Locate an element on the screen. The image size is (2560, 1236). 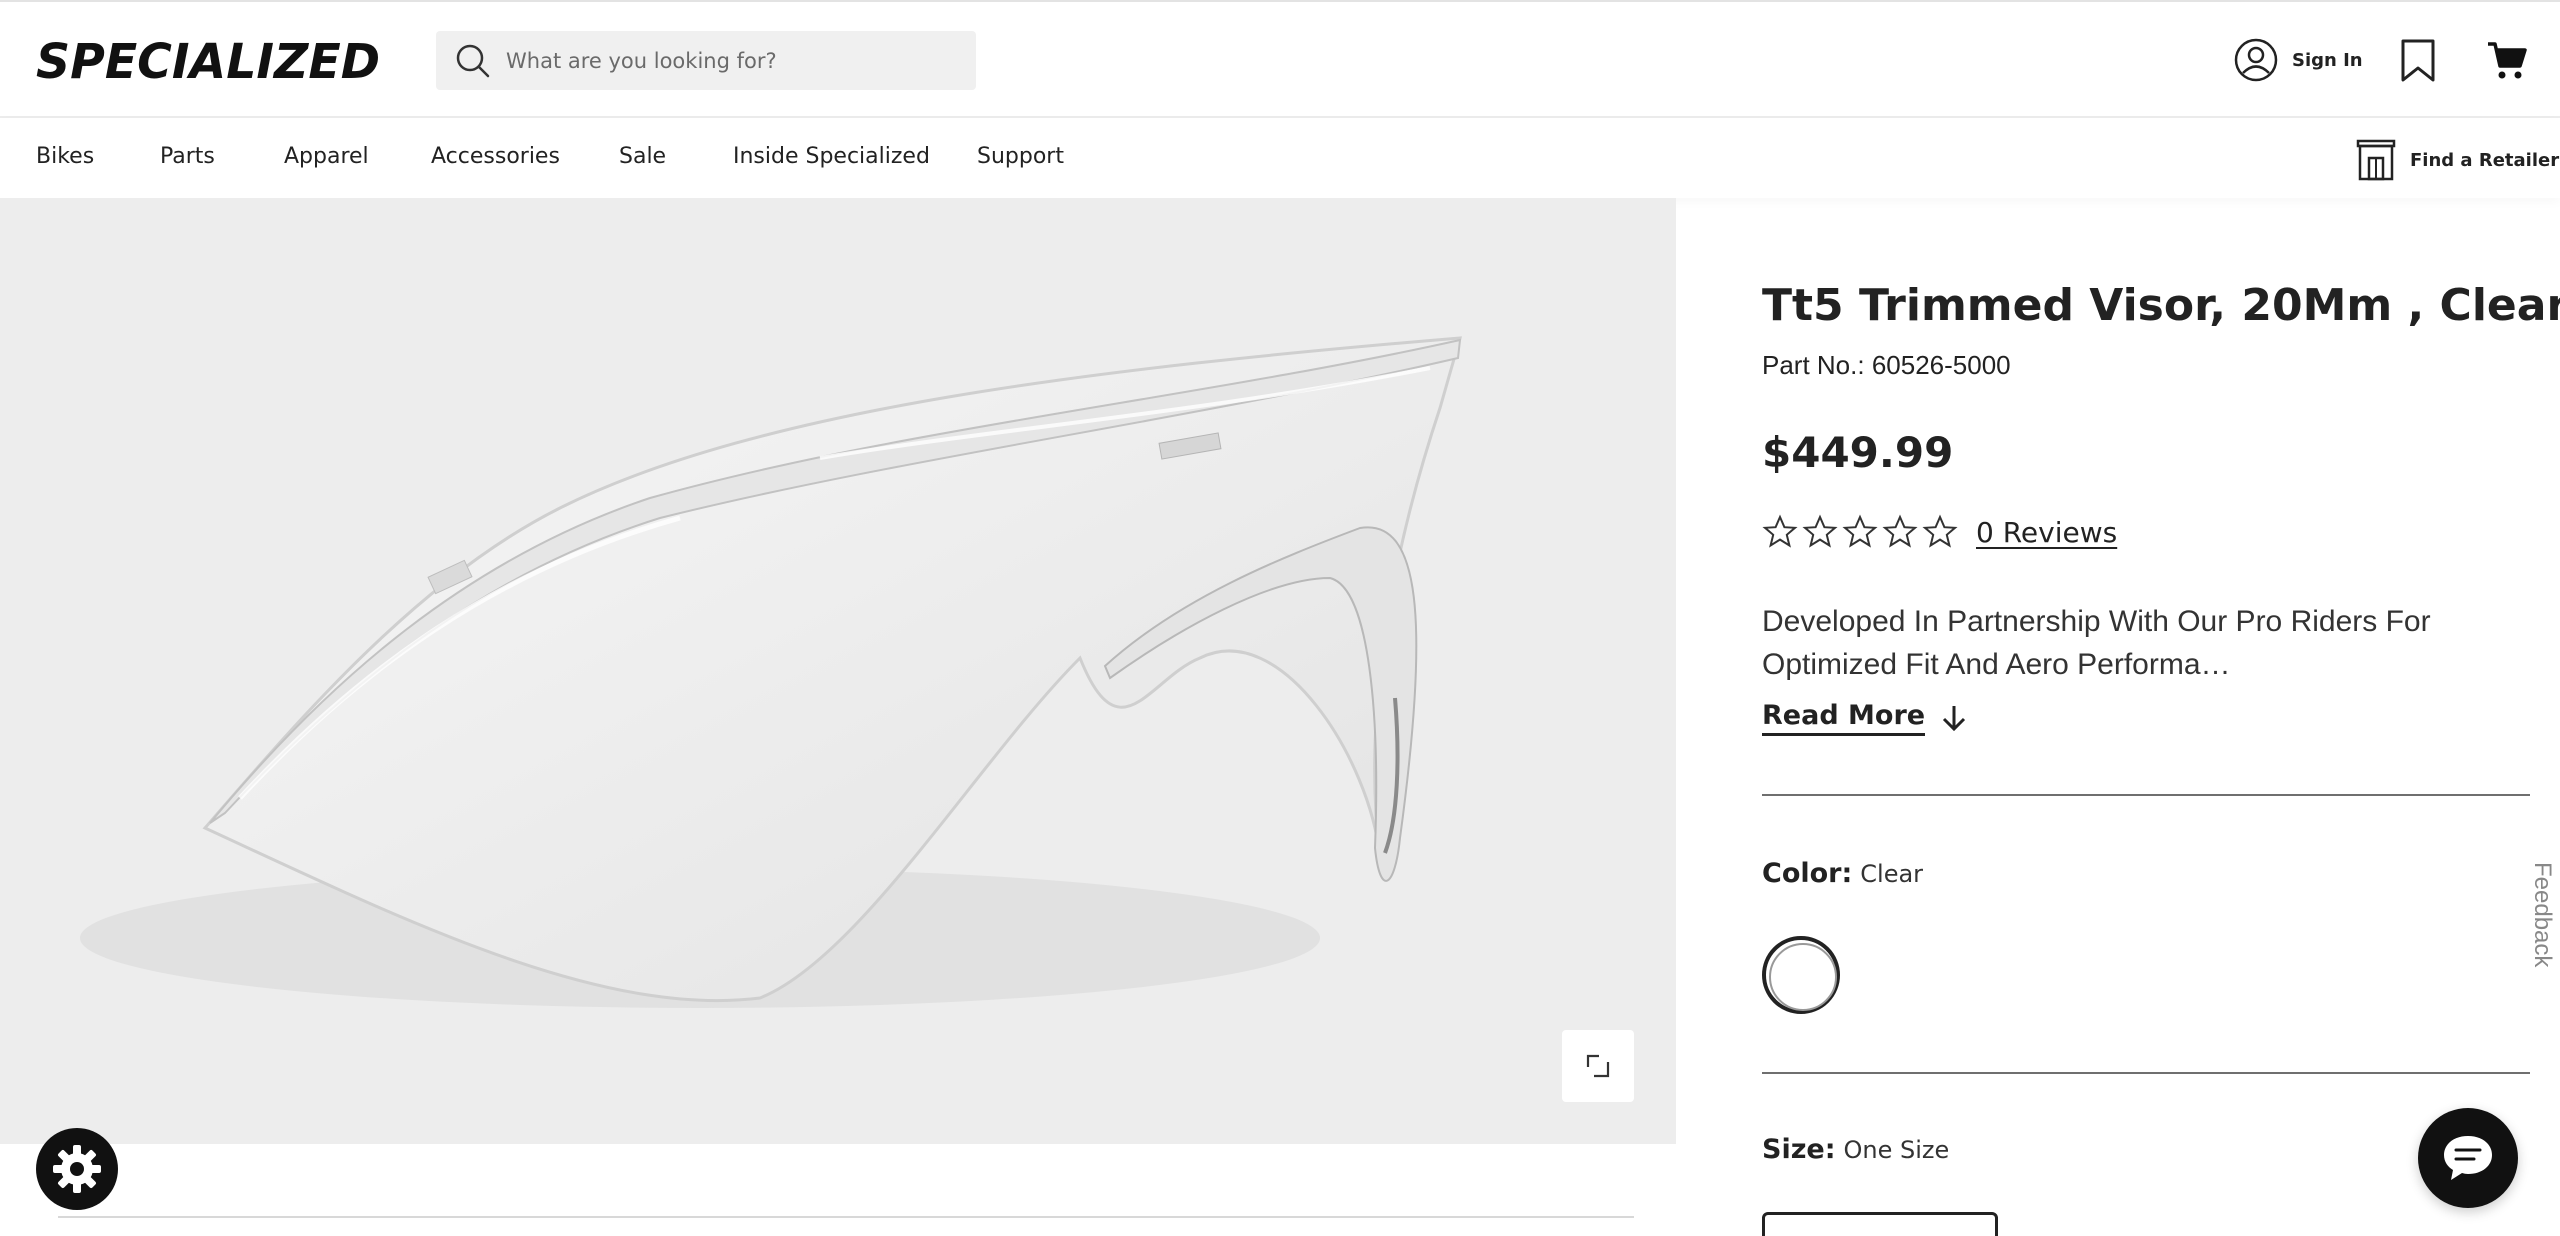
logo-text: SPECIALIZED is located at coordinates (208, 61).